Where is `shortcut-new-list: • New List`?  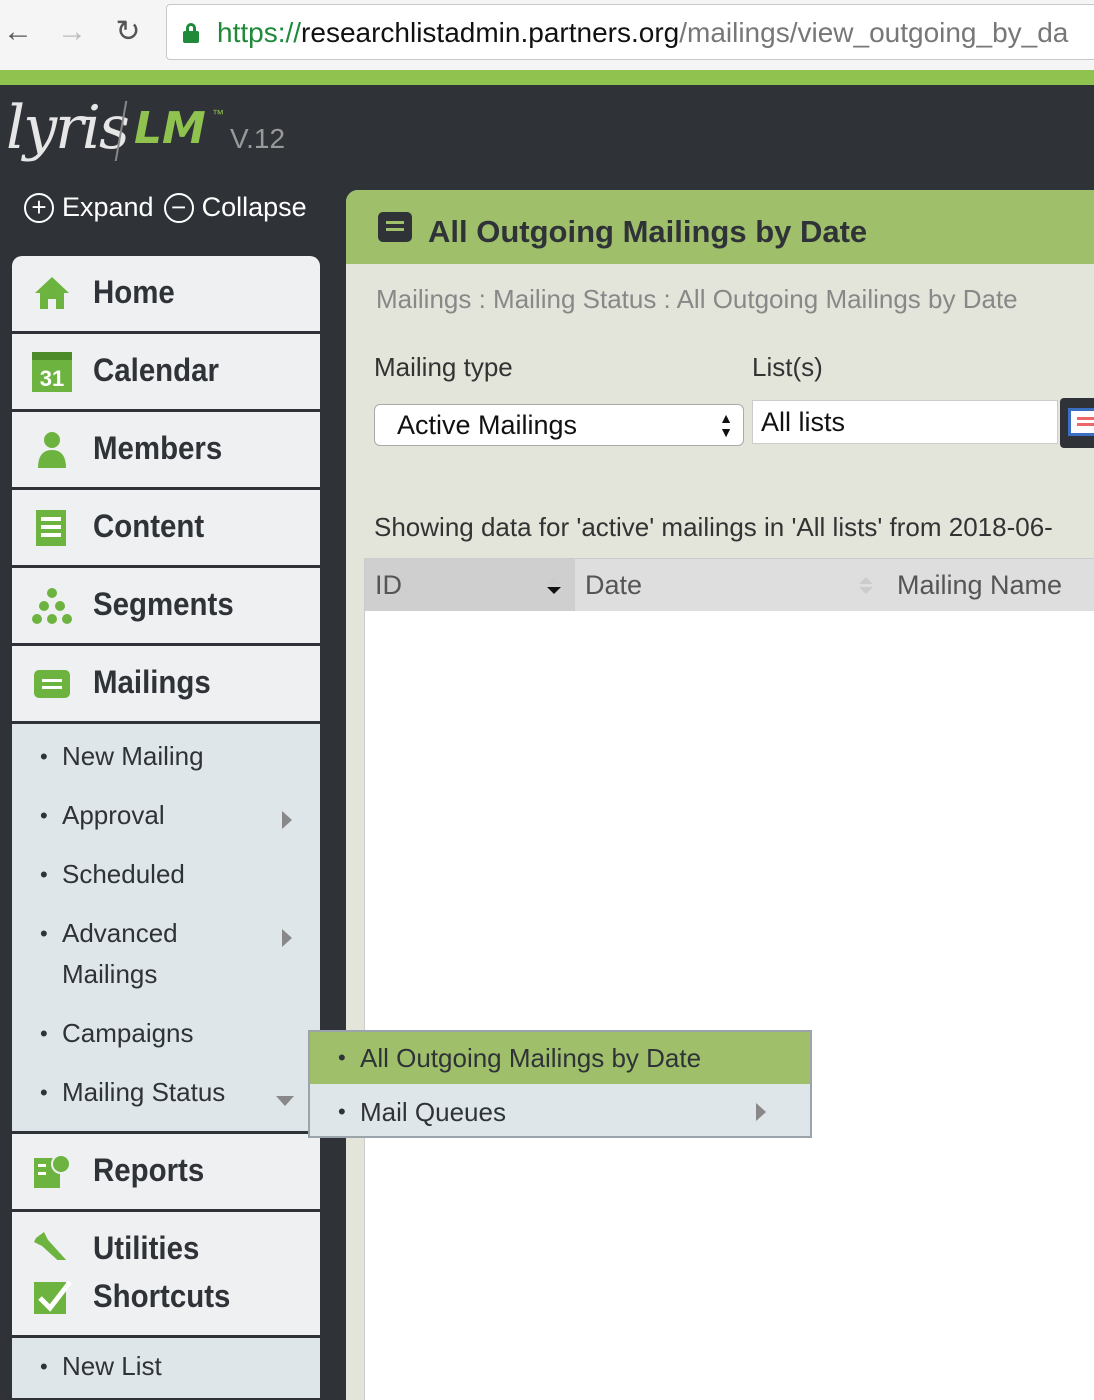
shortcut-new-list: • New List is located at coordinates (166, 1367).